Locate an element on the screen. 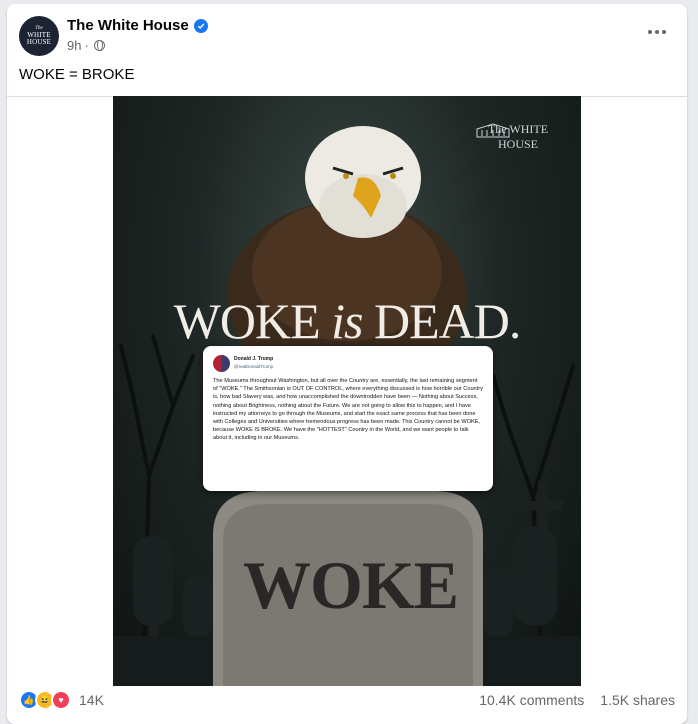 This screenshot has width=698, height=724. tweet-author-handle: @realDonaldTrump is located at coordinates (254, 366).